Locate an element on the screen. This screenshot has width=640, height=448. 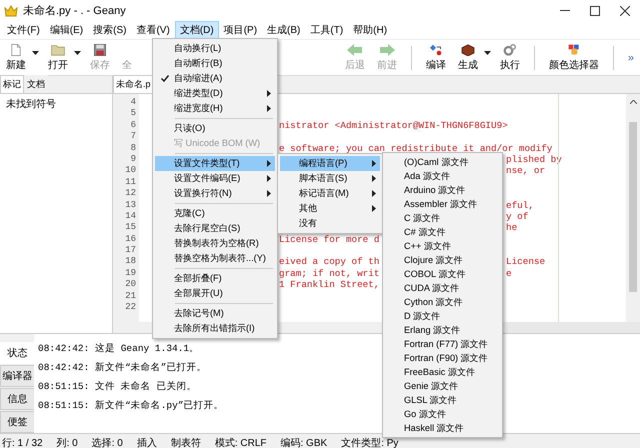
line-number: 16 is located at coordinates (131, 240).